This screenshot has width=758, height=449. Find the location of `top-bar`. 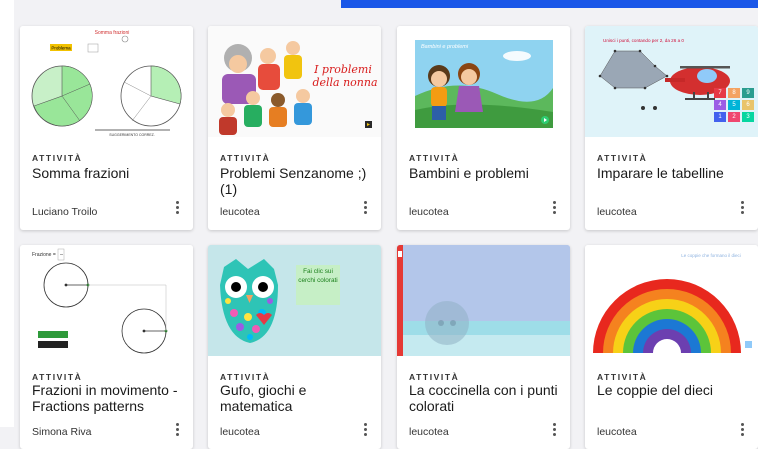

top-bar is located at coordinates (379, 4).